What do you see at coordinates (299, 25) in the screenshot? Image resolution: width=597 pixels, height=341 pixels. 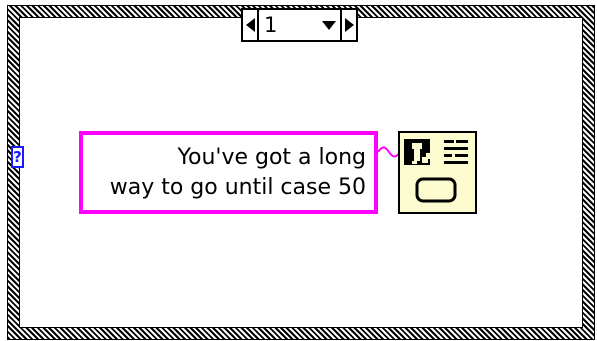 I see `case-selector: 1` at bounding box center [299, 25].